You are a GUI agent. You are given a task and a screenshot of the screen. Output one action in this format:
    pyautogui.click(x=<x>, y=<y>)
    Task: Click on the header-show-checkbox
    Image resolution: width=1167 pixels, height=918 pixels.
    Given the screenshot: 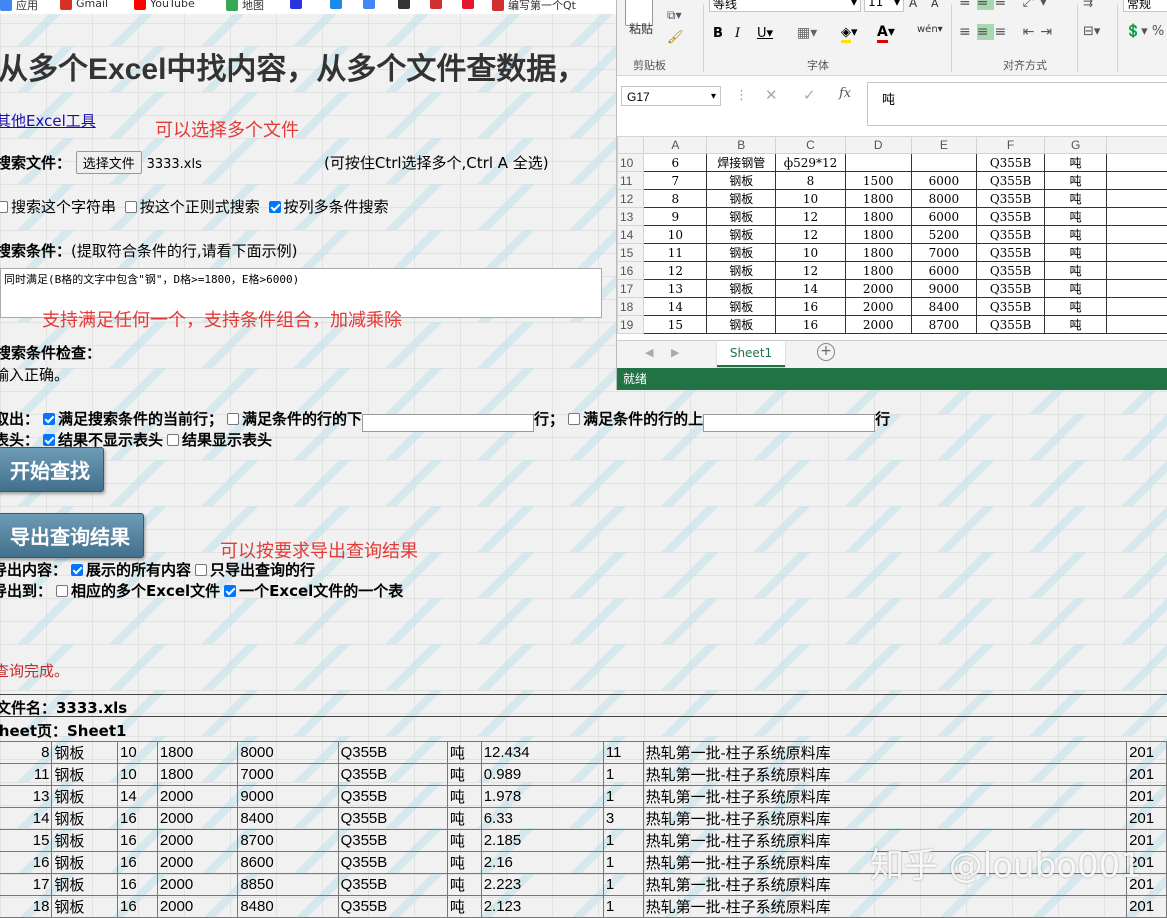 What is the action you would take?
    pyautogui.click(x=173, y=440)
    